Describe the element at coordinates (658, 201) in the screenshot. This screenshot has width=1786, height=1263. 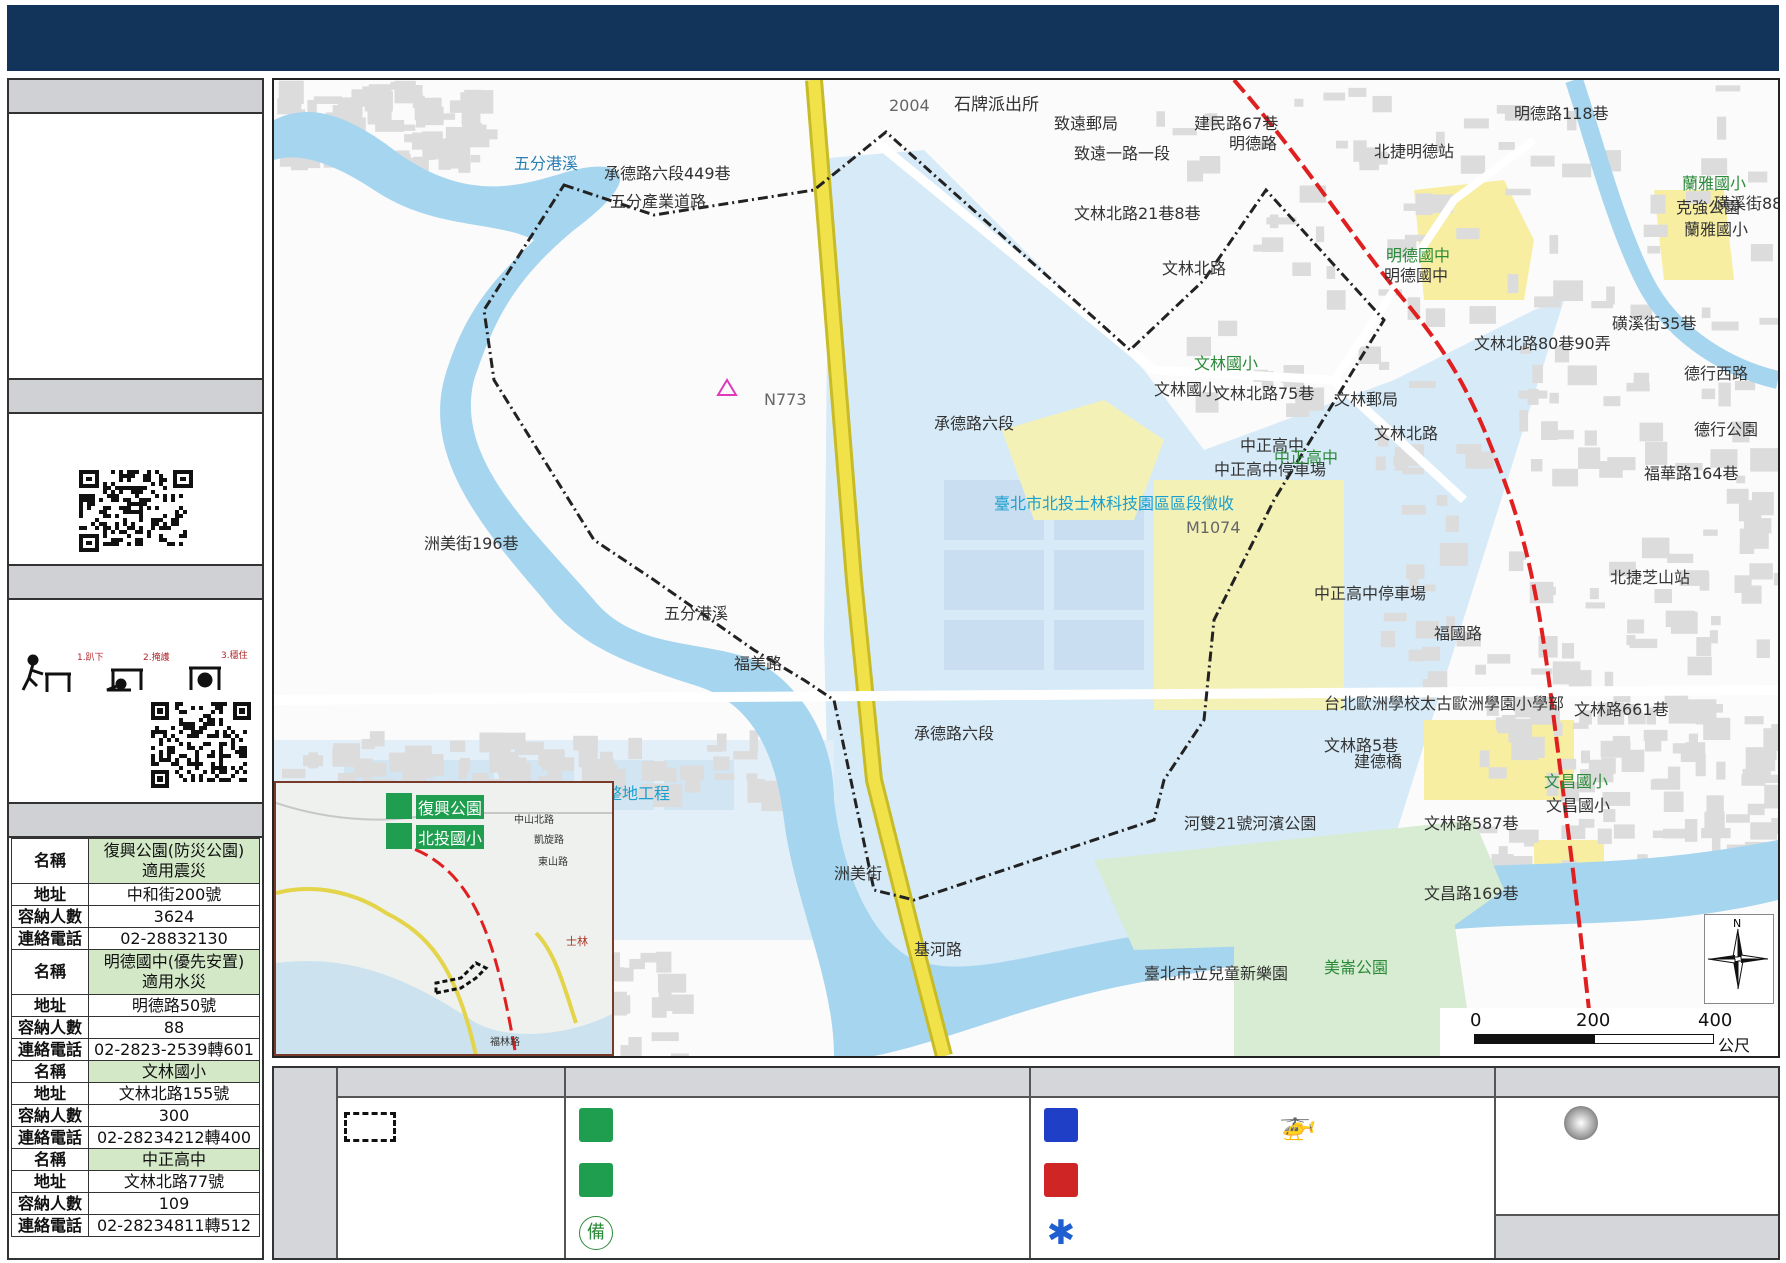
I see `map-label: 五分產業道路` at that location.